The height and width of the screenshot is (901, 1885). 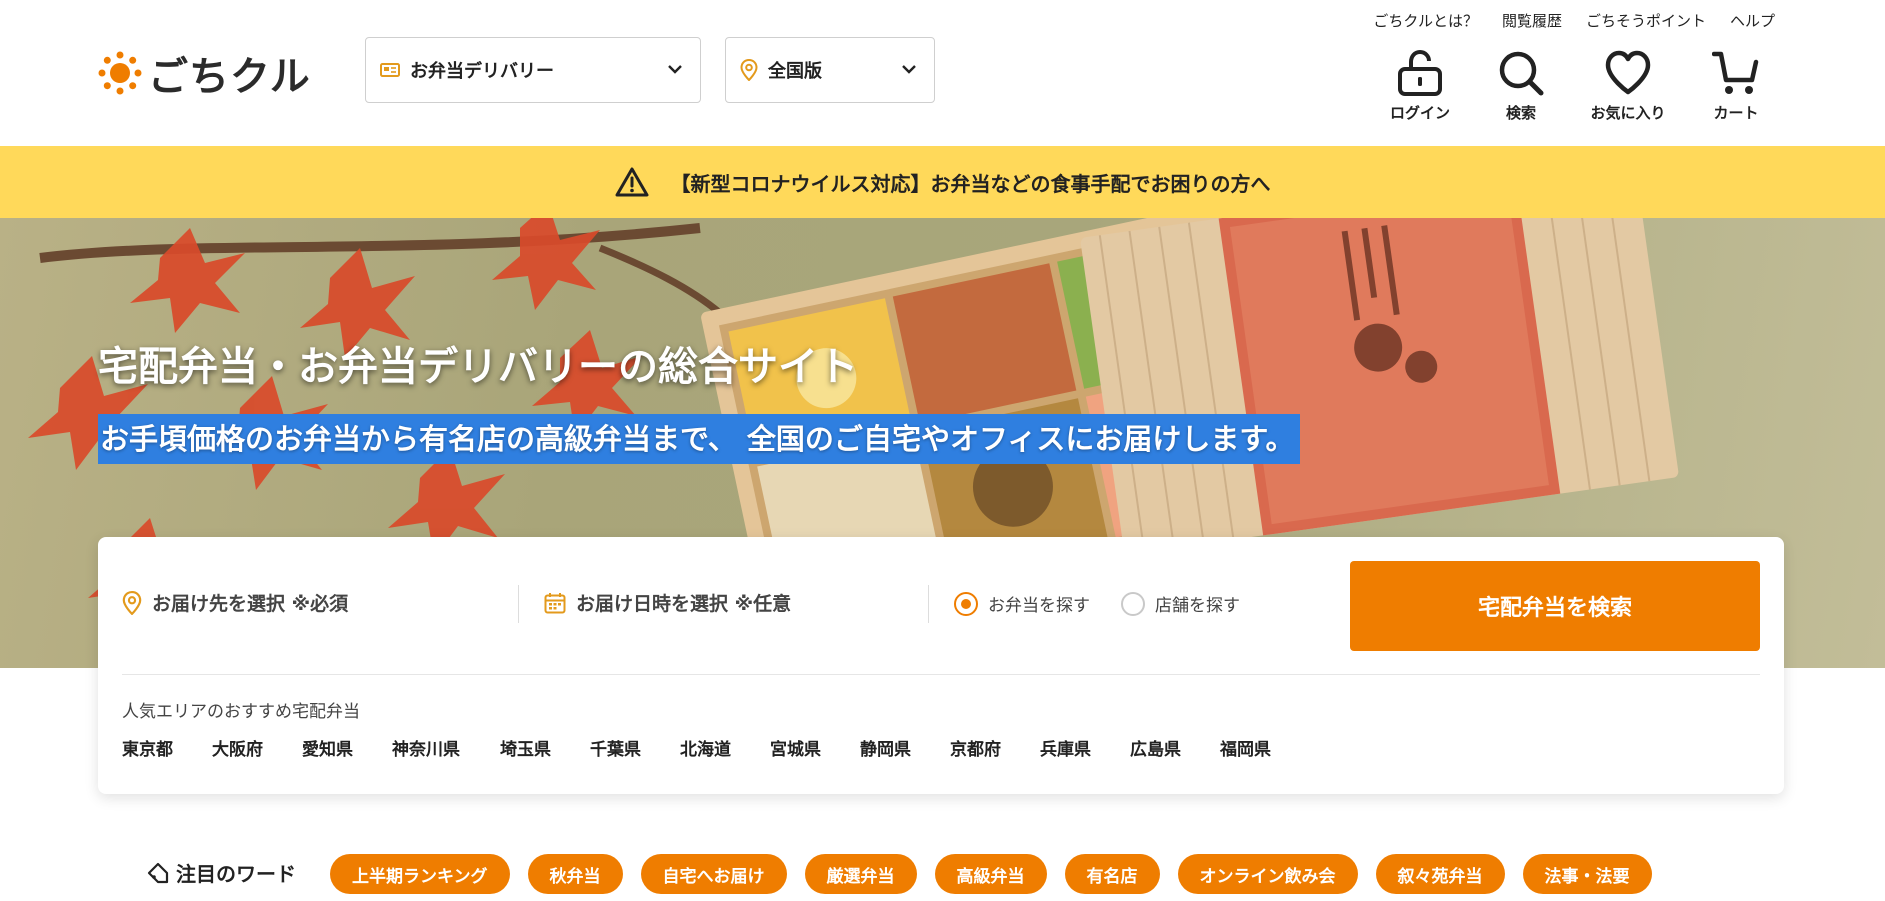 I want to click on cart-icon, so click(x=1735, y=72).